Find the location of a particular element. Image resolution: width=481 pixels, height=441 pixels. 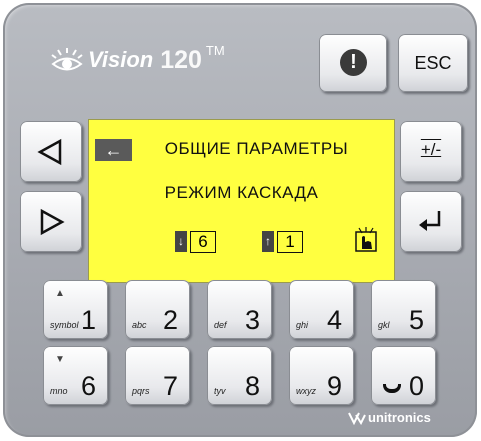

info-button: ! is located at coordinates (353, 63).